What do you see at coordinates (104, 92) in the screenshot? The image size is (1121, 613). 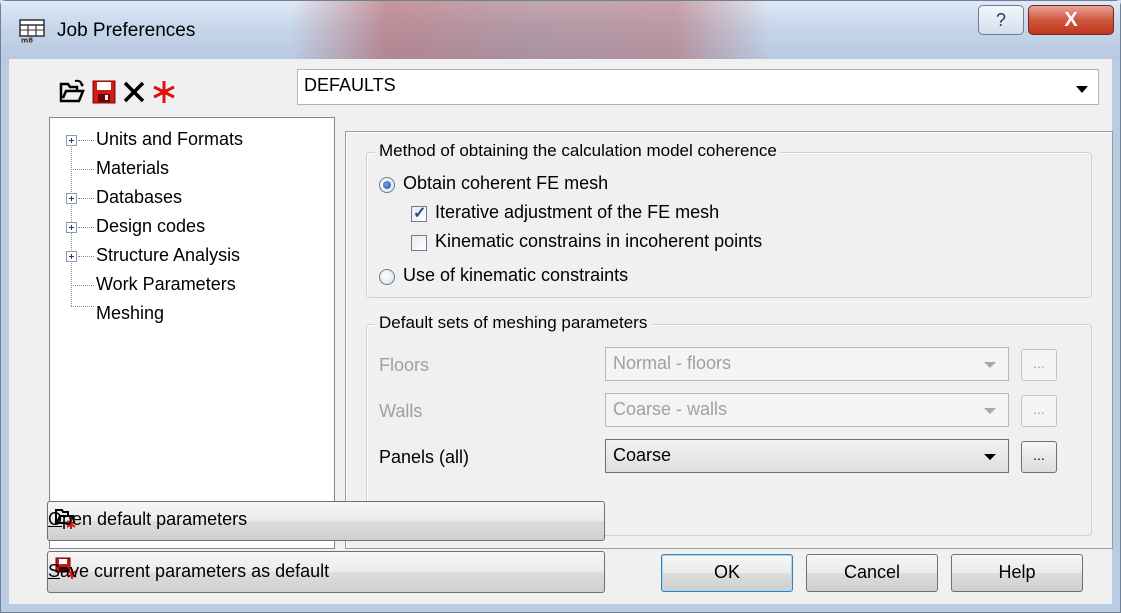 I see `save-disk-icon` at bounding box center [104, 92].